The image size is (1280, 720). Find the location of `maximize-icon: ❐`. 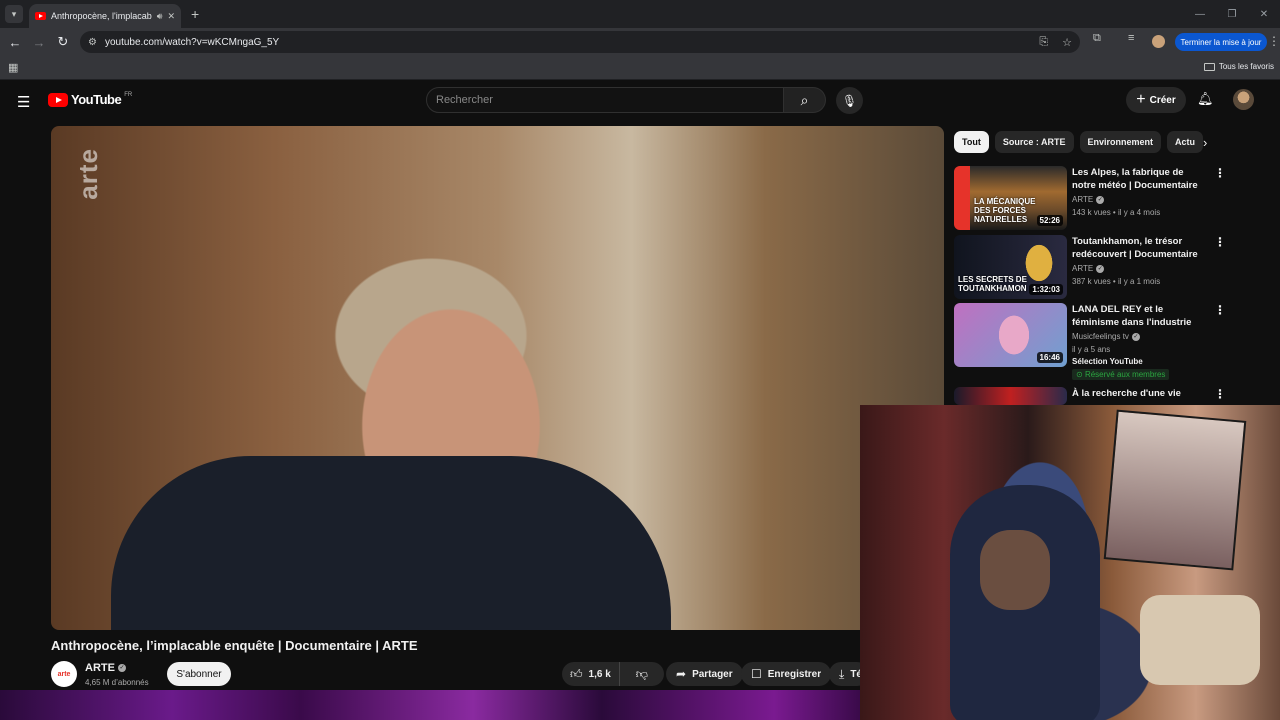

maximize-icon: ❐ is located at coordinates (1232, 14).